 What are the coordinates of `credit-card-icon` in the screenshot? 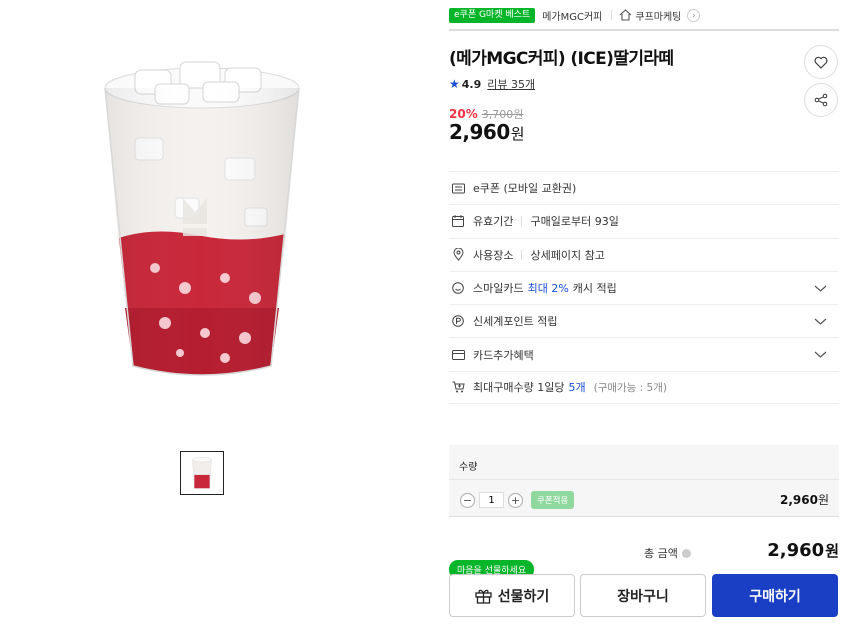 It's located at (458, 355).